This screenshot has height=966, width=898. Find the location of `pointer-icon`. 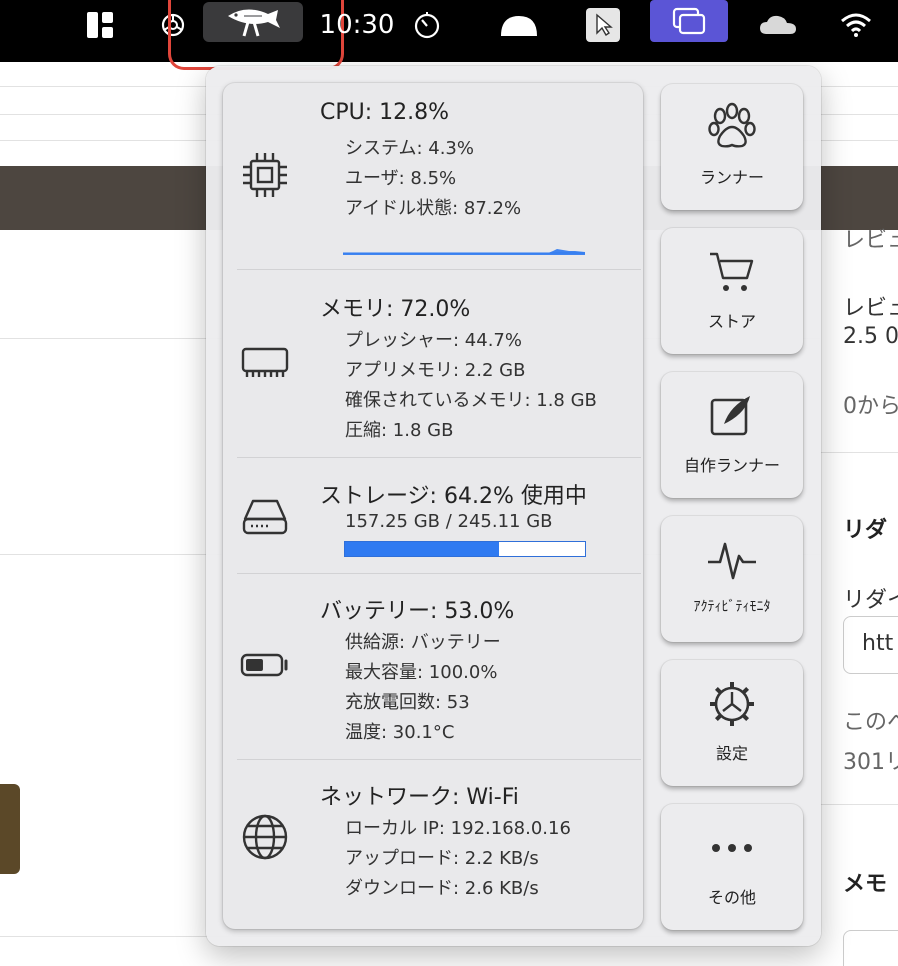

pointer-icon is located at coordinates (603, 25).